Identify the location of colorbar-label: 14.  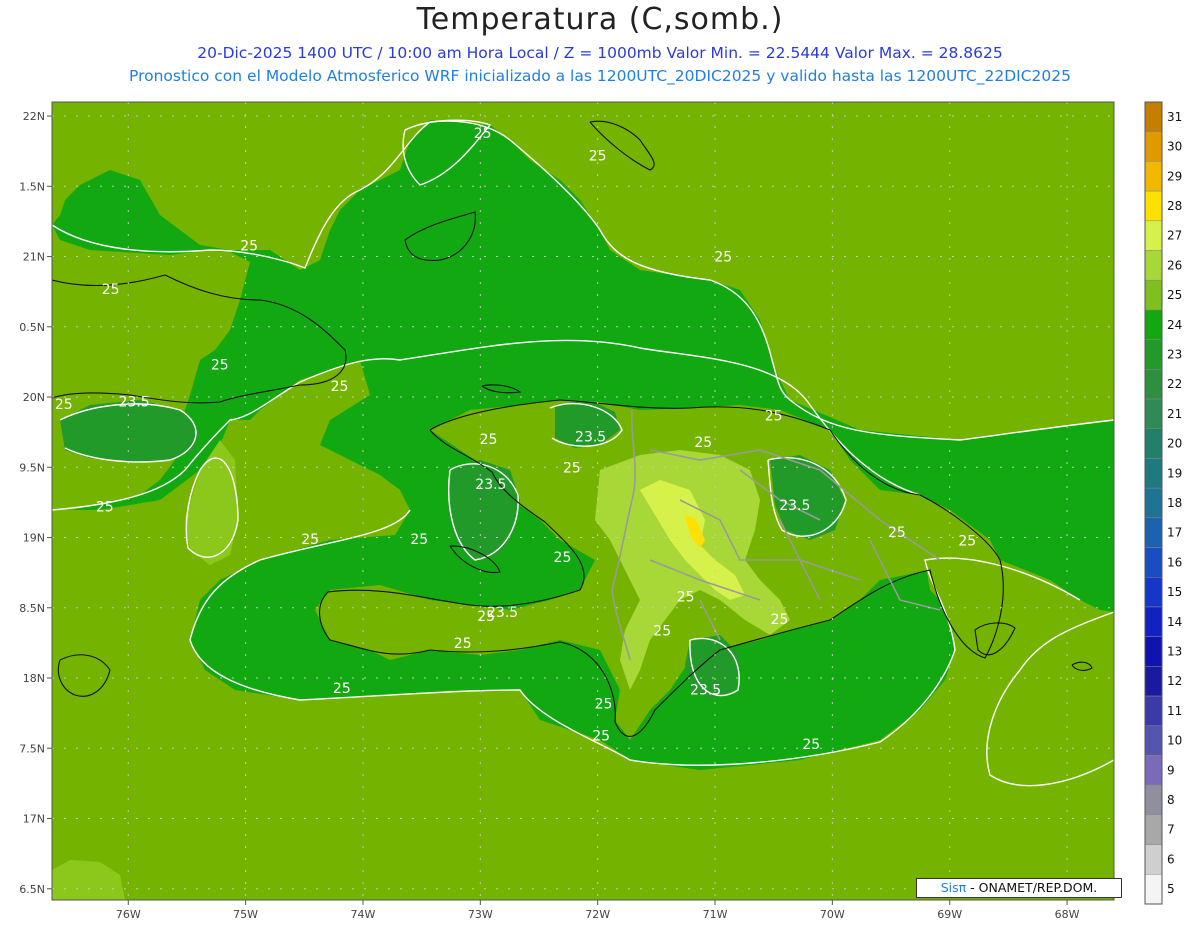
(1174, 622).